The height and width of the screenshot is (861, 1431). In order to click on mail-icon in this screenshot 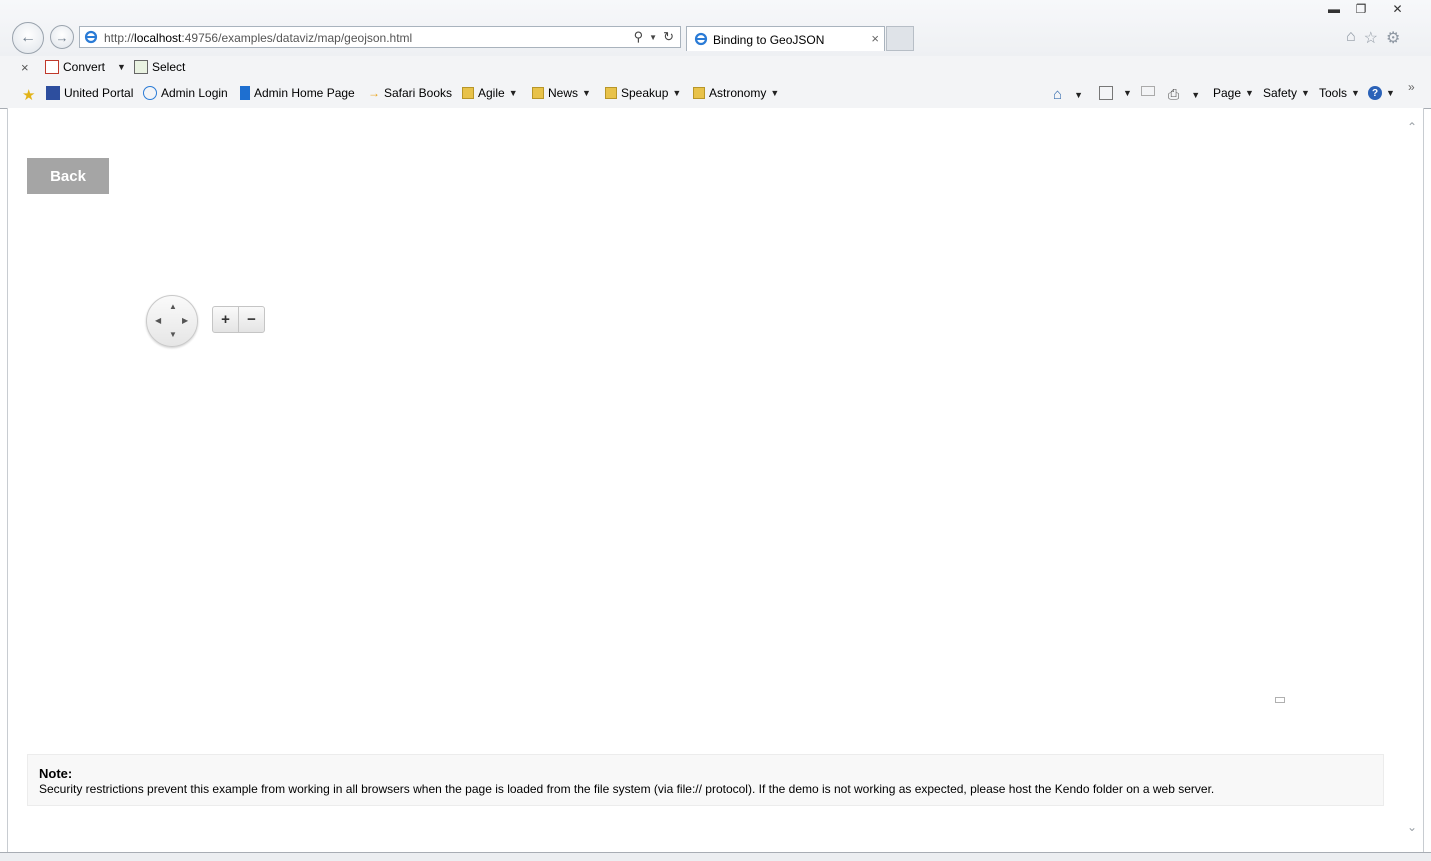, I will do `click(1148, 91)`.